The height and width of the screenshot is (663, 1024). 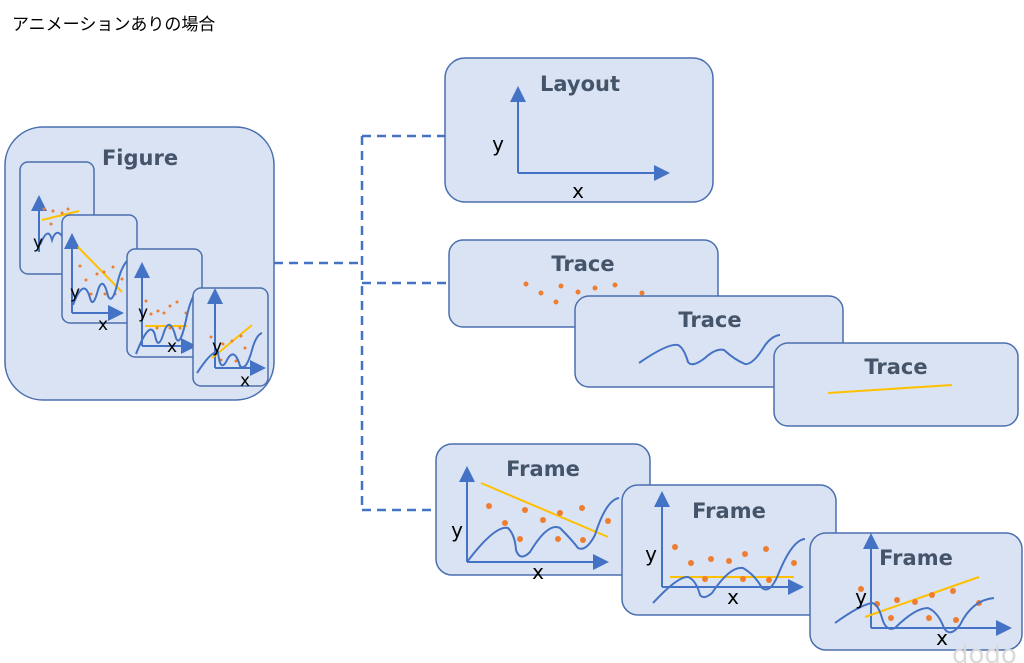 What do you see at coordinates (896, 384) in the screenshot?
I see `trace-box-straight: Trace` at bounding box center [896, 384].